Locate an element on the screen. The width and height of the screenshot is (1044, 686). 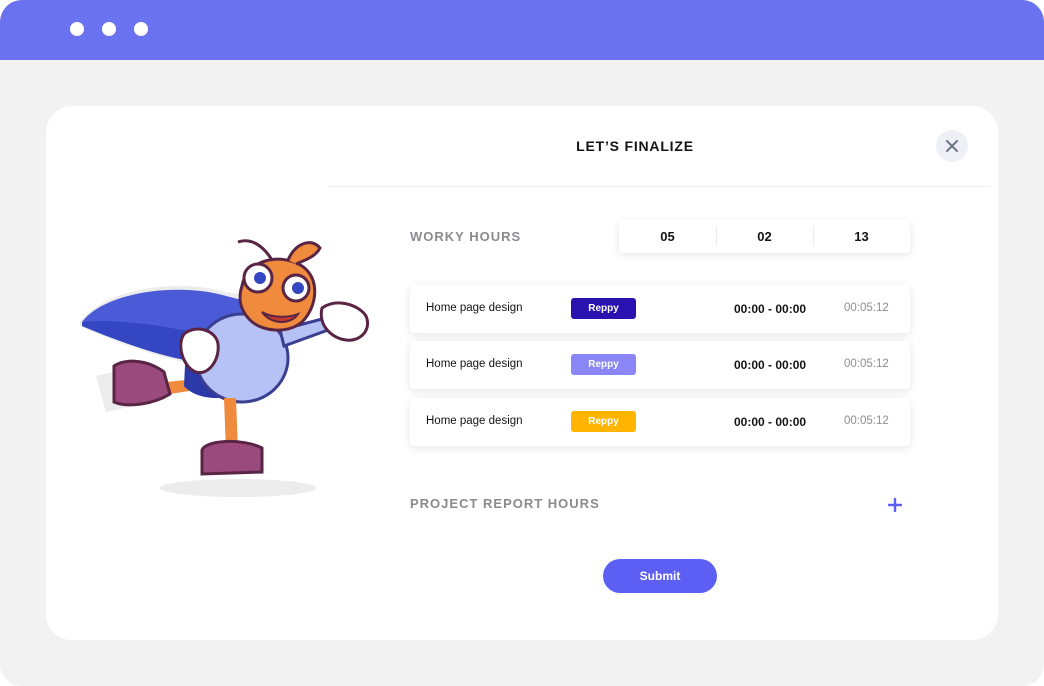
minutes-value: 02 is located at coordinates (764, 236).